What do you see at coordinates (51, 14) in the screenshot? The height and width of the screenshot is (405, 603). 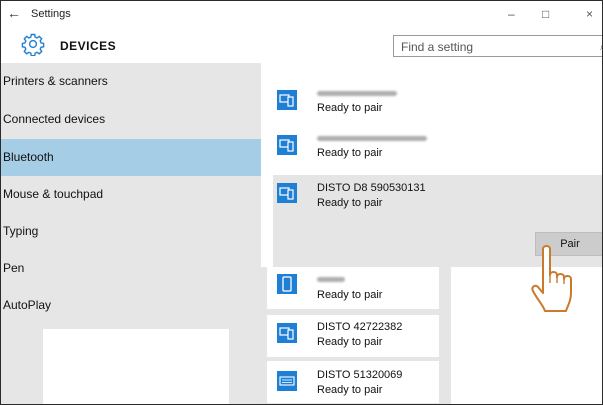 I see `window-title: Settings` at bounding box center [51, 14].